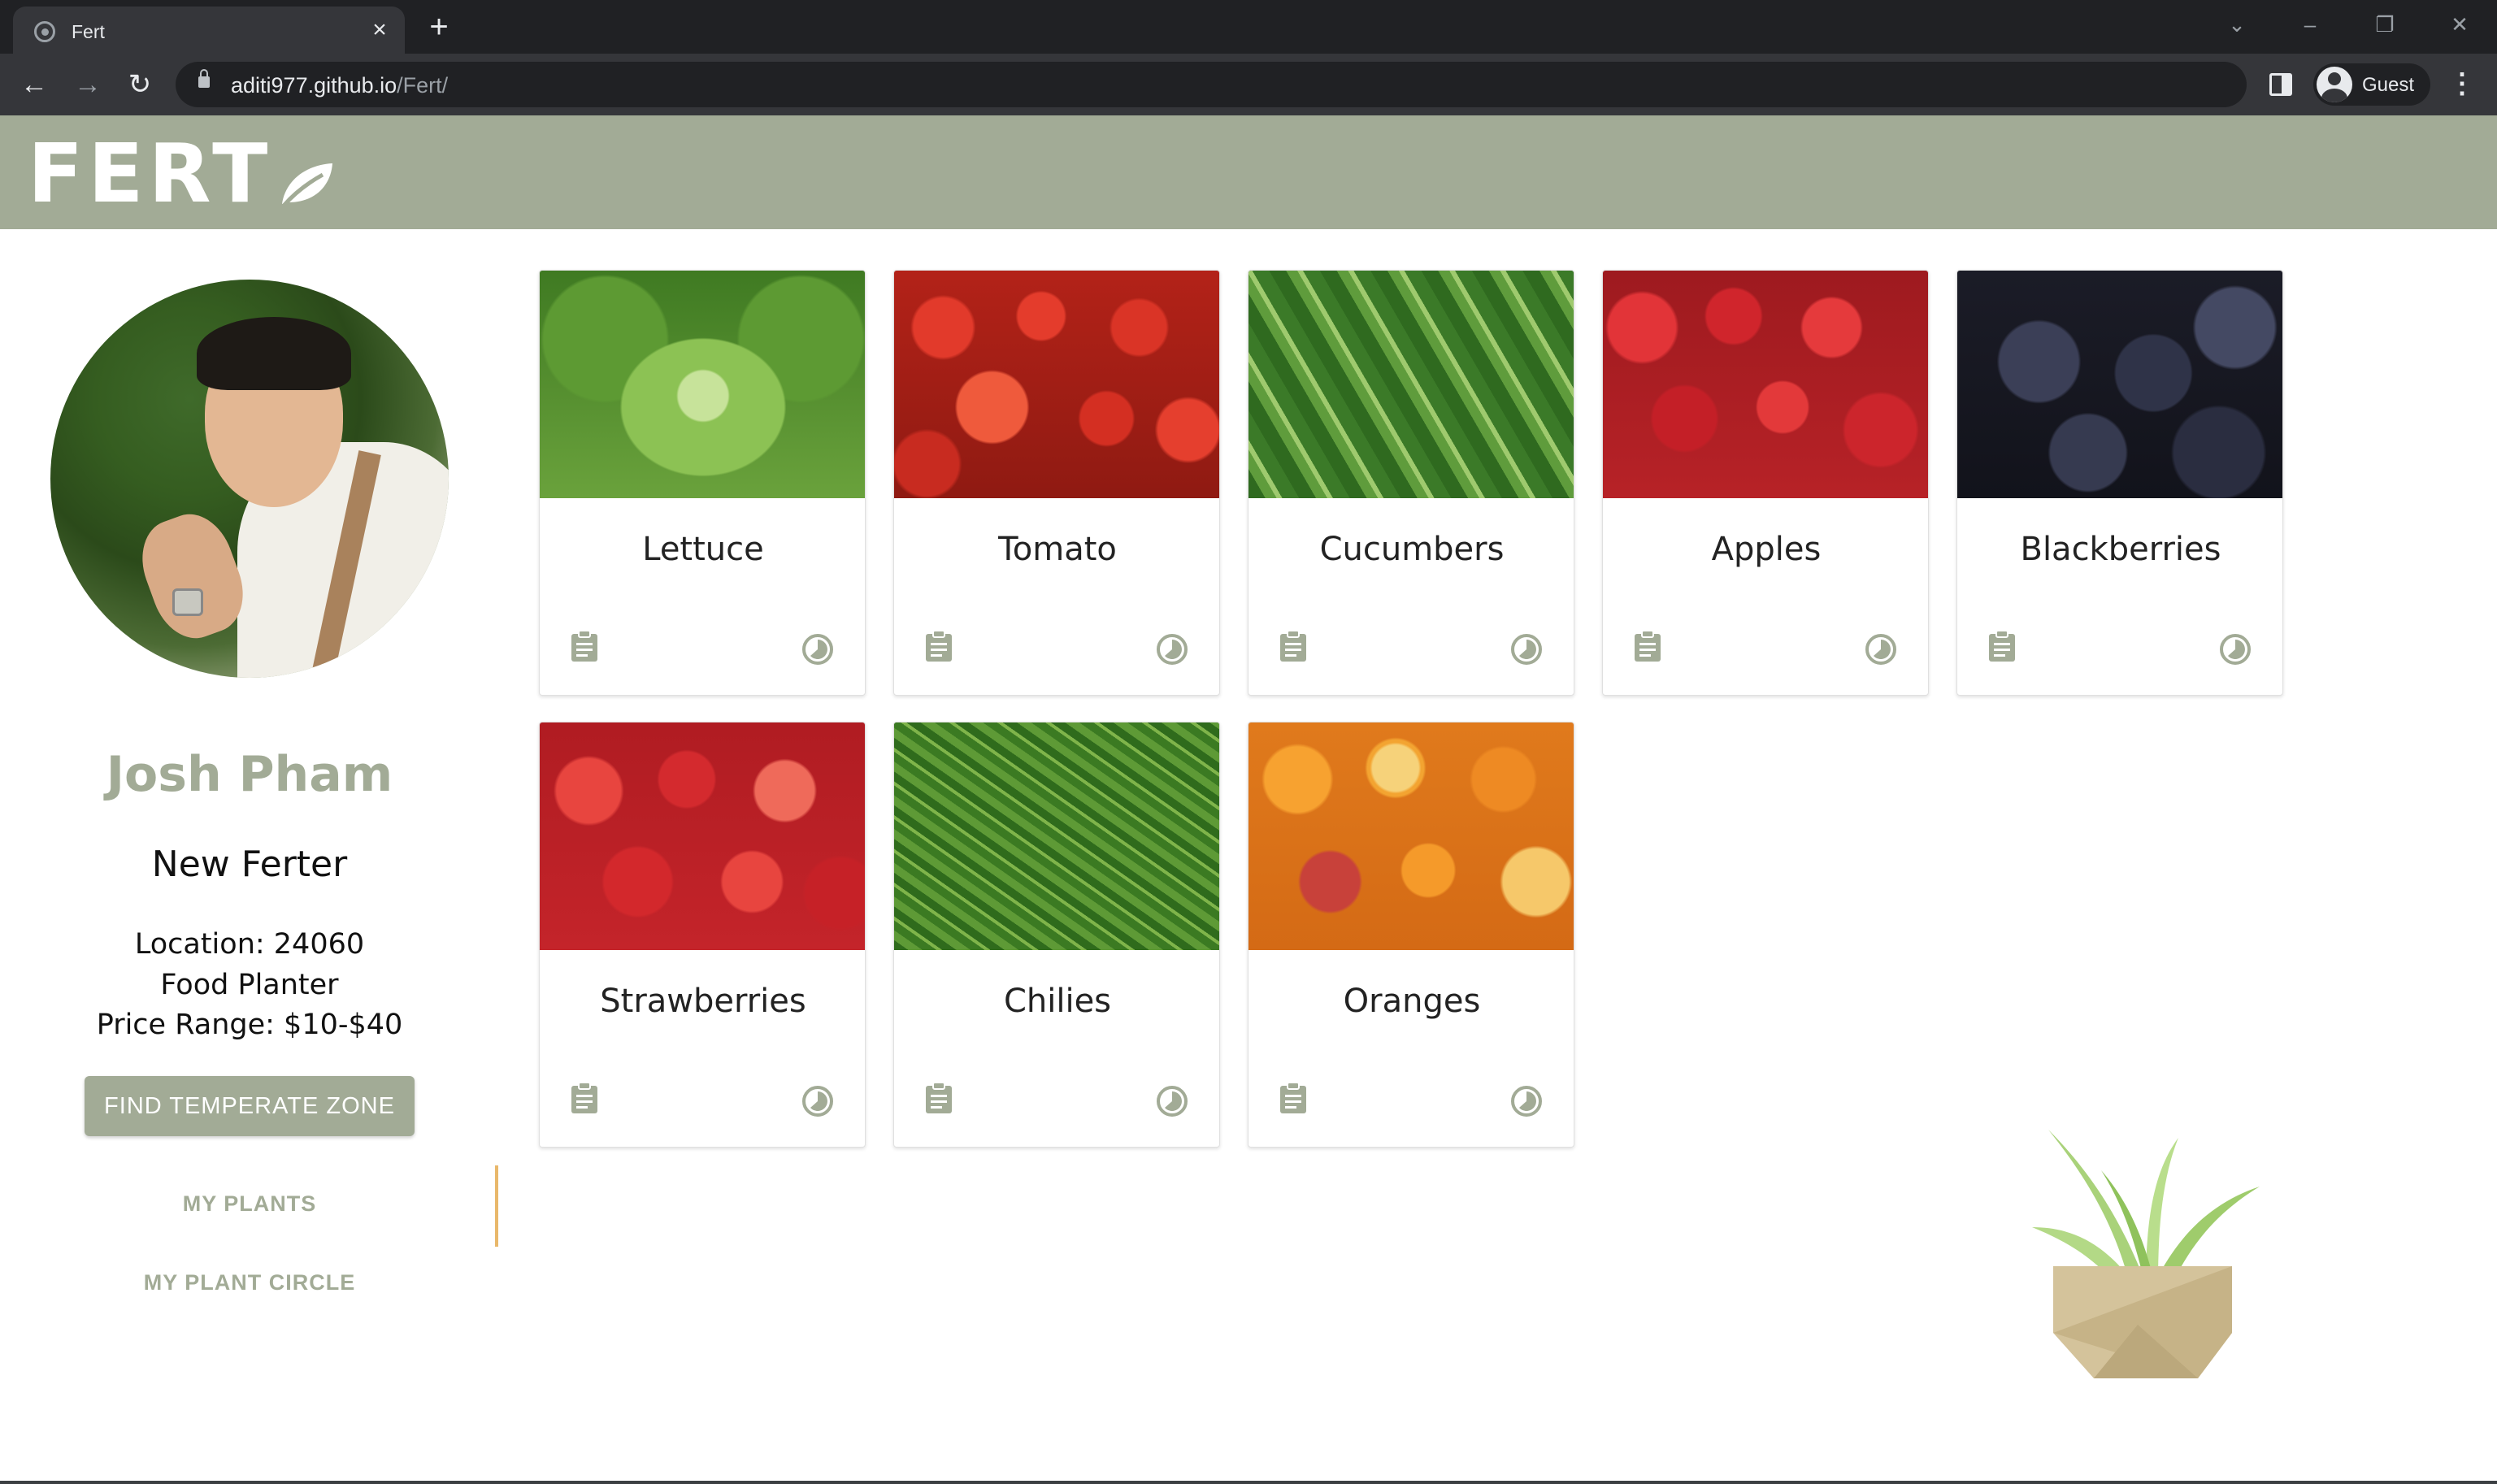 Image resolution: width=2497 pixels, height=1484 pixels. What do you see at coordinates (379, 30) in the screenshot?
I see `close-tab-icon: ×` at bounding box center [379, 30].